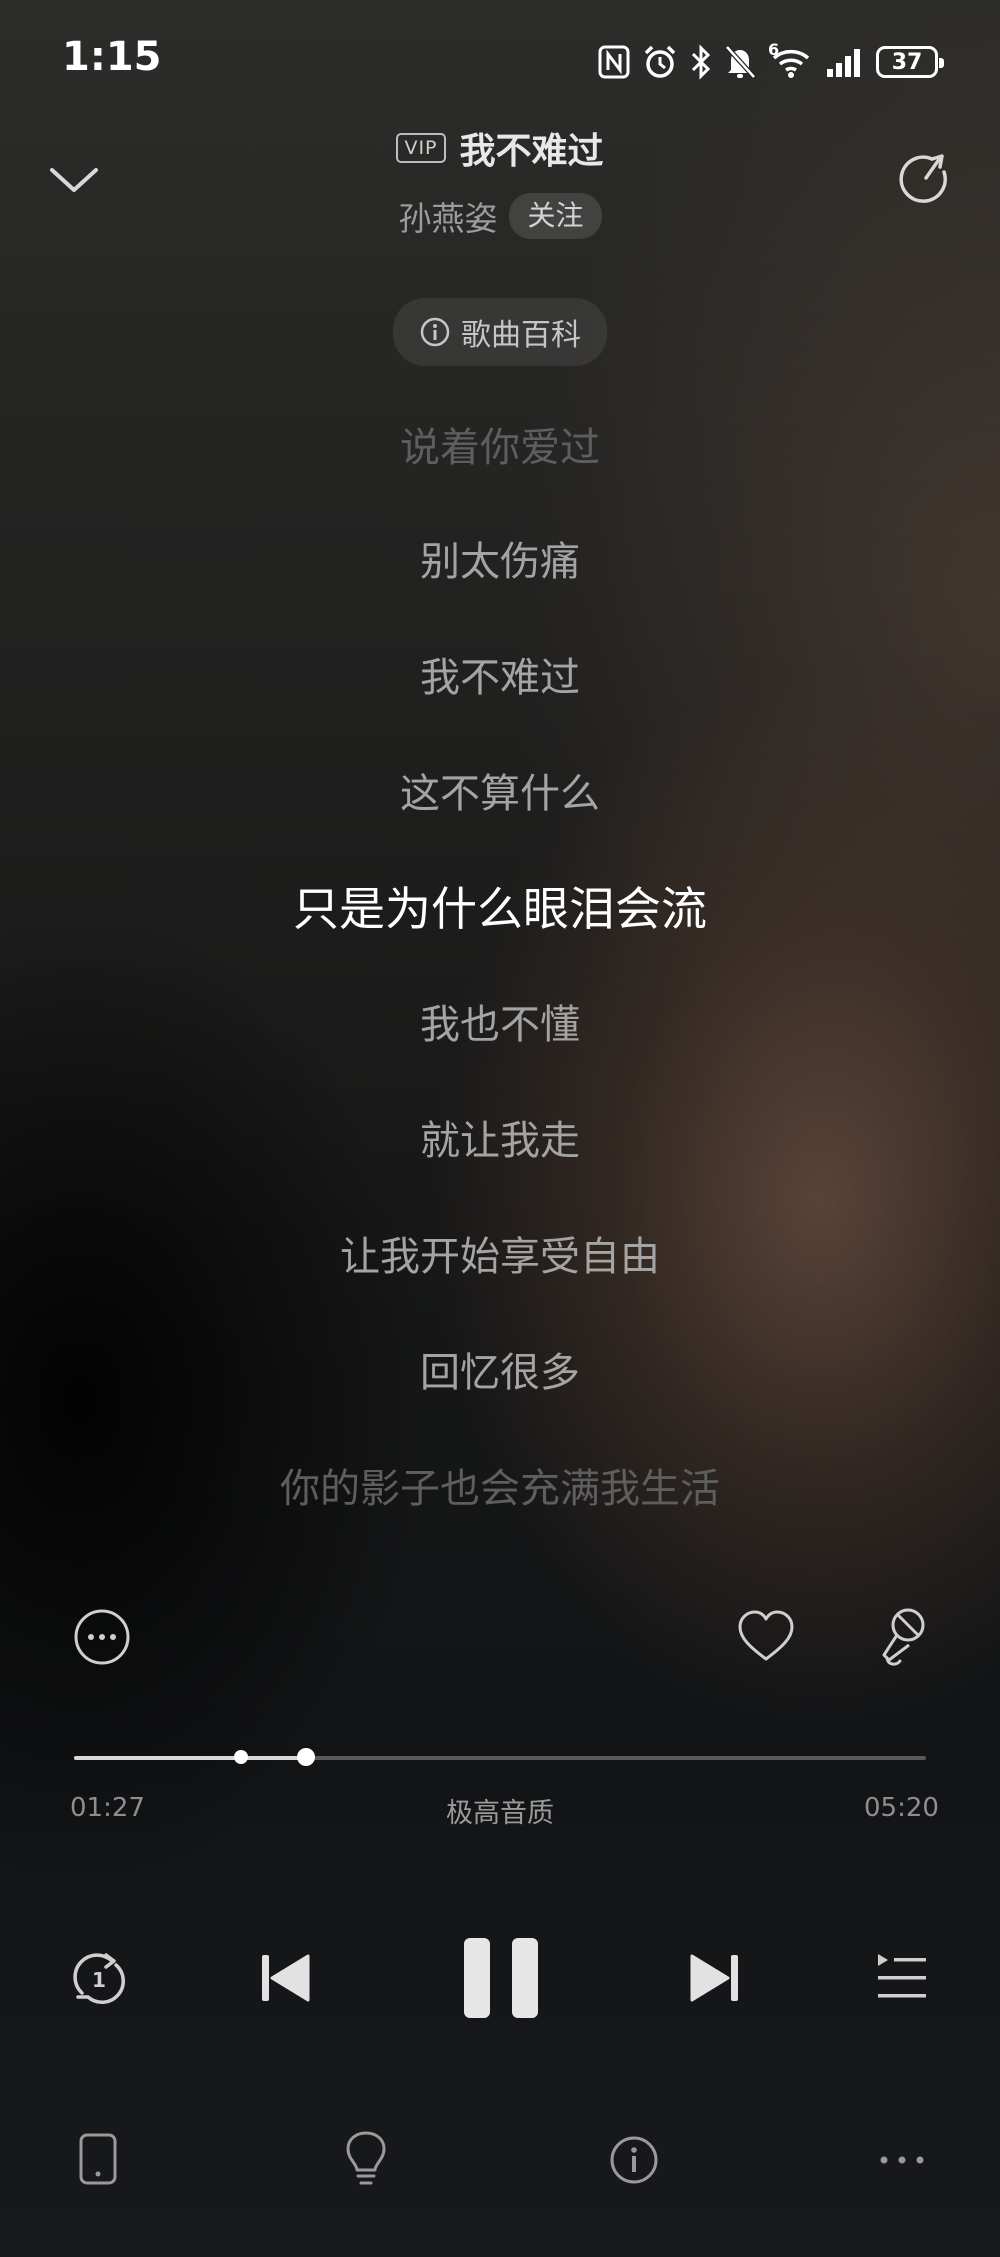 The height and width of the screenshot is (2257, 1000). I want to click on song-title: 我不难过, so click(531, 151).